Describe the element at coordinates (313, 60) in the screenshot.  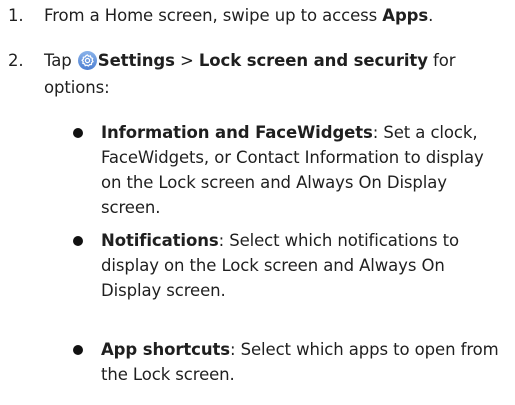
I see `lock-screen-security-label: Lock screen and security` at that location.